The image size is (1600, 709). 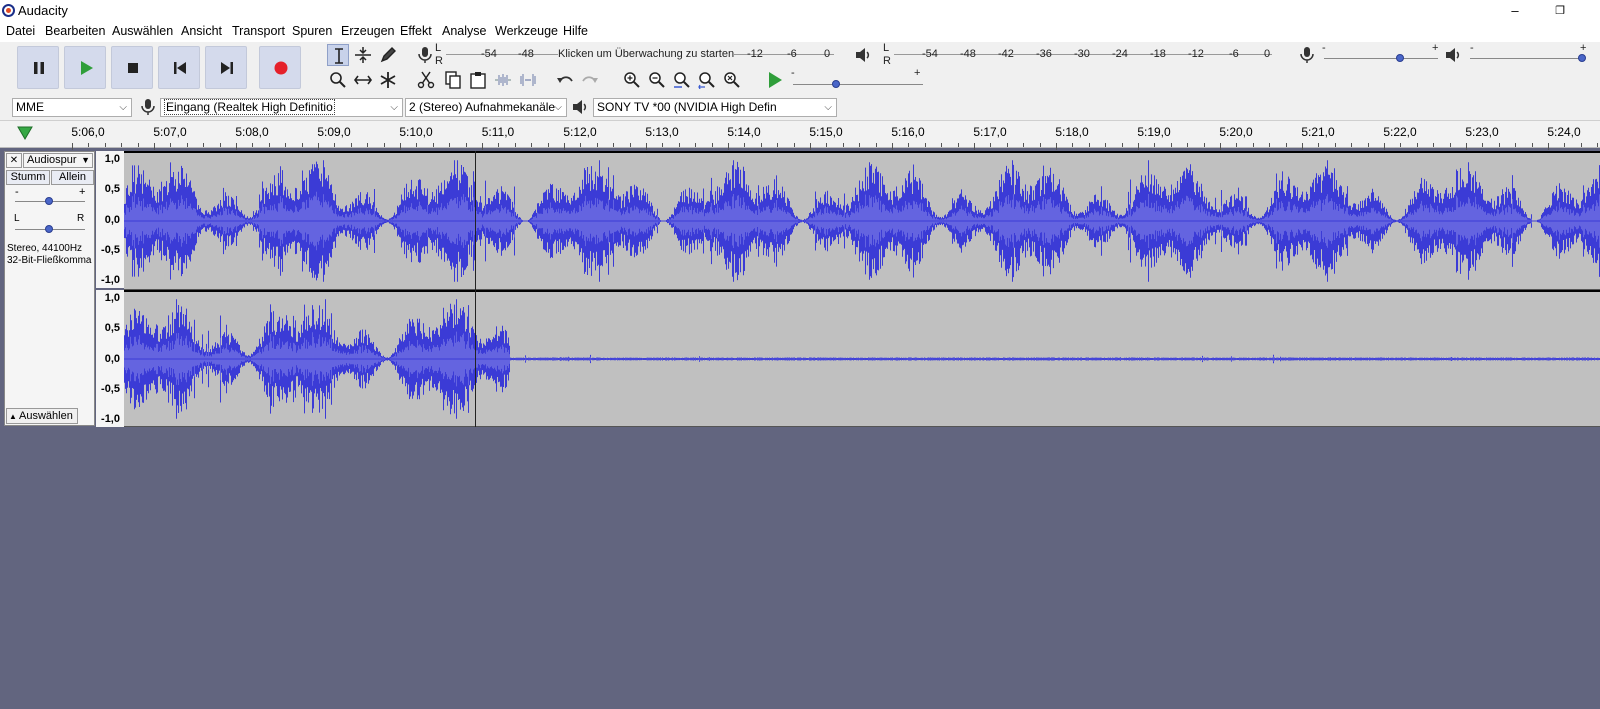 I want to click on zoom-tool, so click(x=338, y=80).